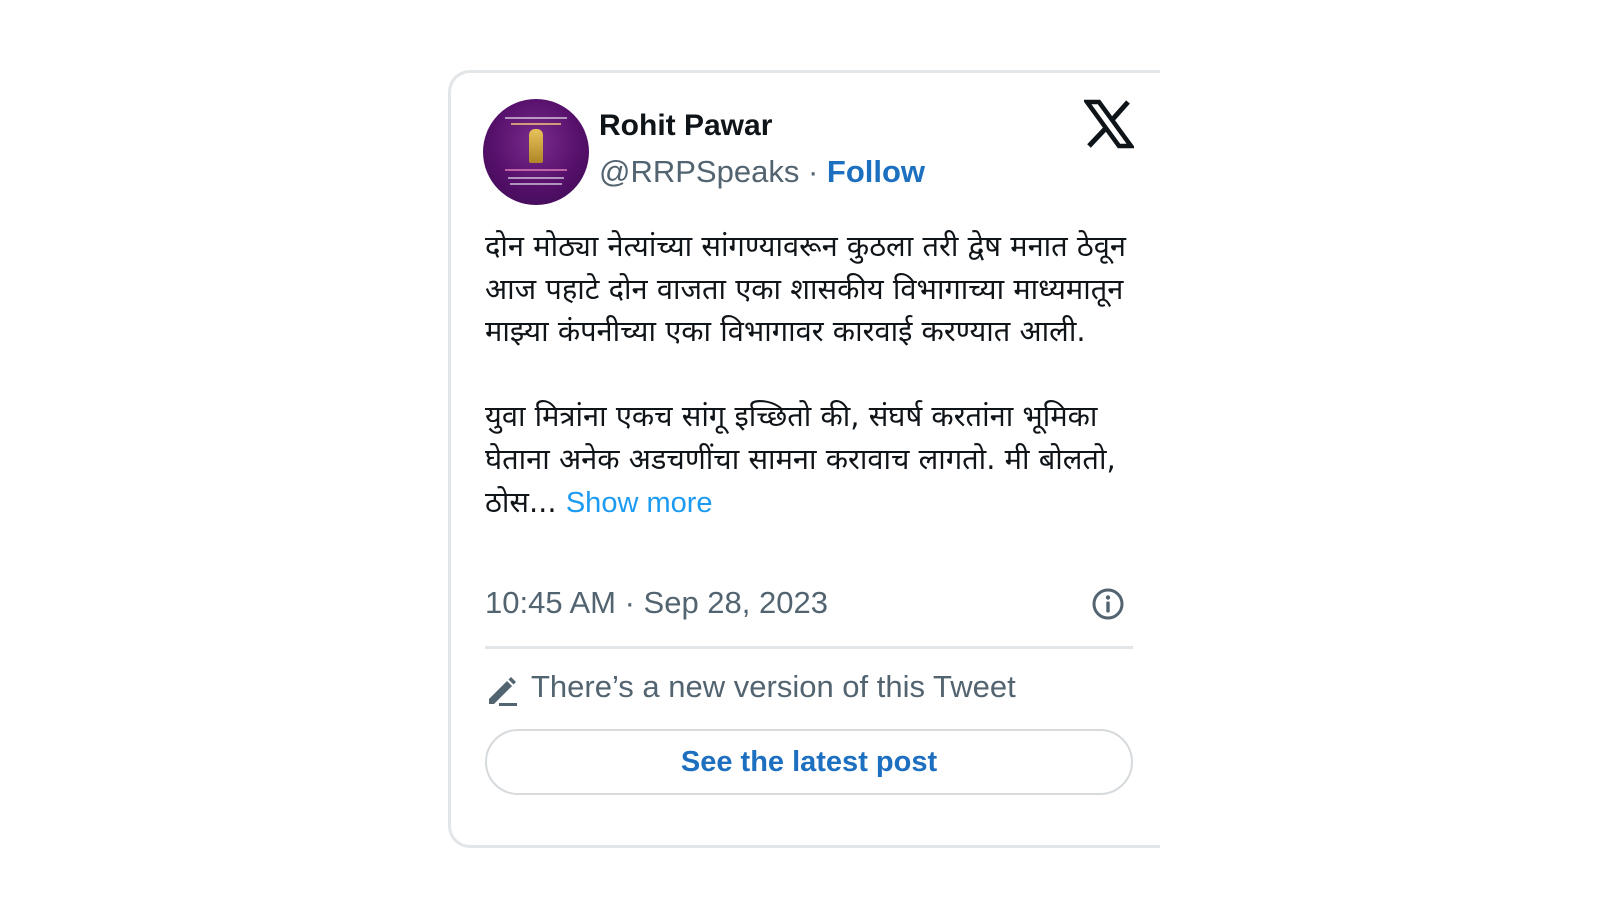  Describe the element at coordinates (809, 762) in the screenshot. I see `see-latest-post-button: See the latest post` at that location.